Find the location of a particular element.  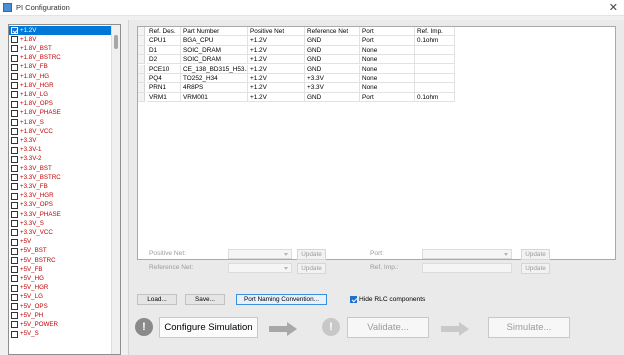

net-list-item: +3.3V is located at coordinates (60, 140).